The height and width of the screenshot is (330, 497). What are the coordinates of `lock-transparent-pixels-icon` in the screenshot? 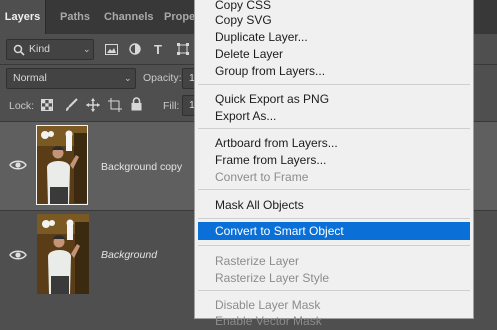 It's located at (47, 105).